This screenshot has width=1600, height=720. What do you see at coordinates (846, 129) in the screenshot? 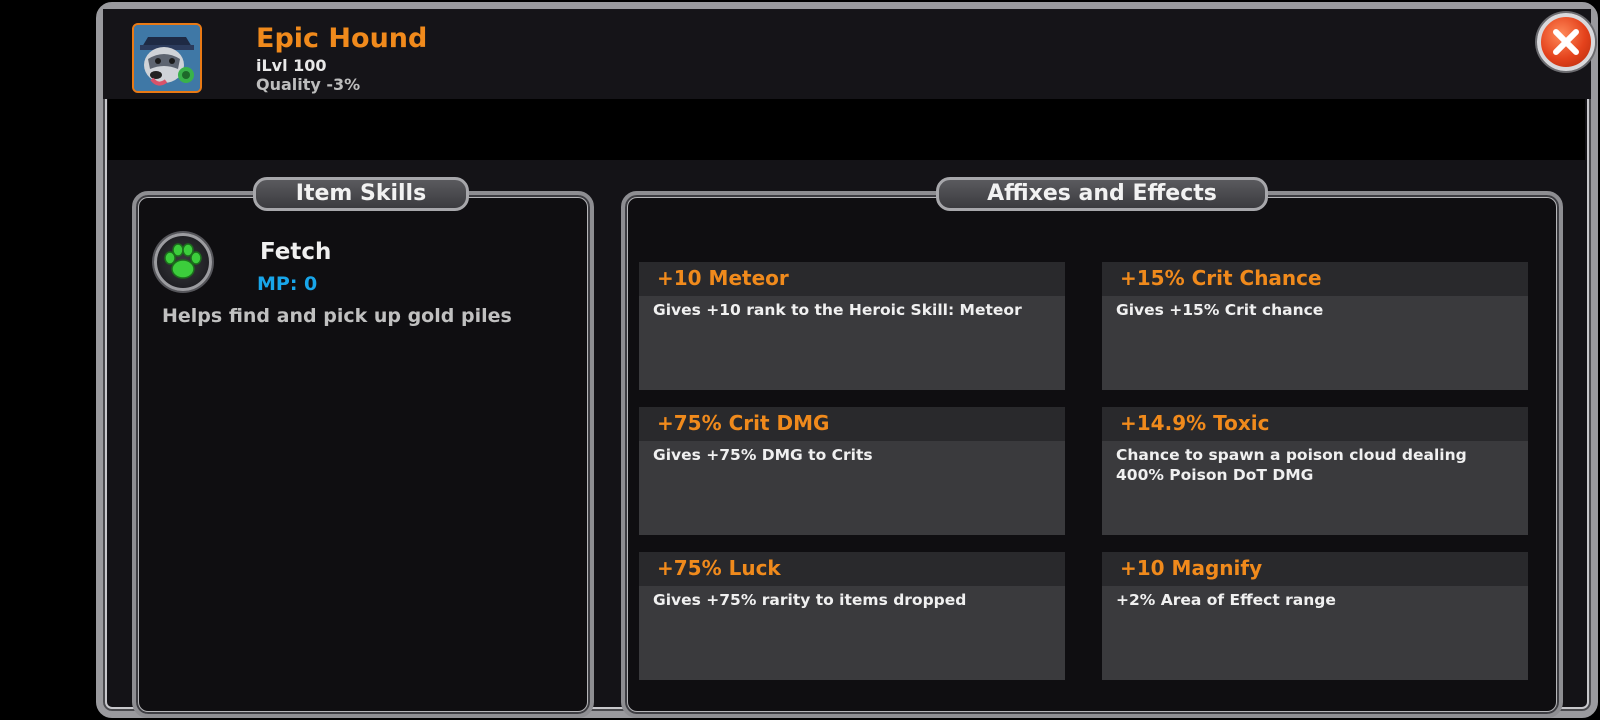
I see `description-strip` at bounding box center [846, 129].